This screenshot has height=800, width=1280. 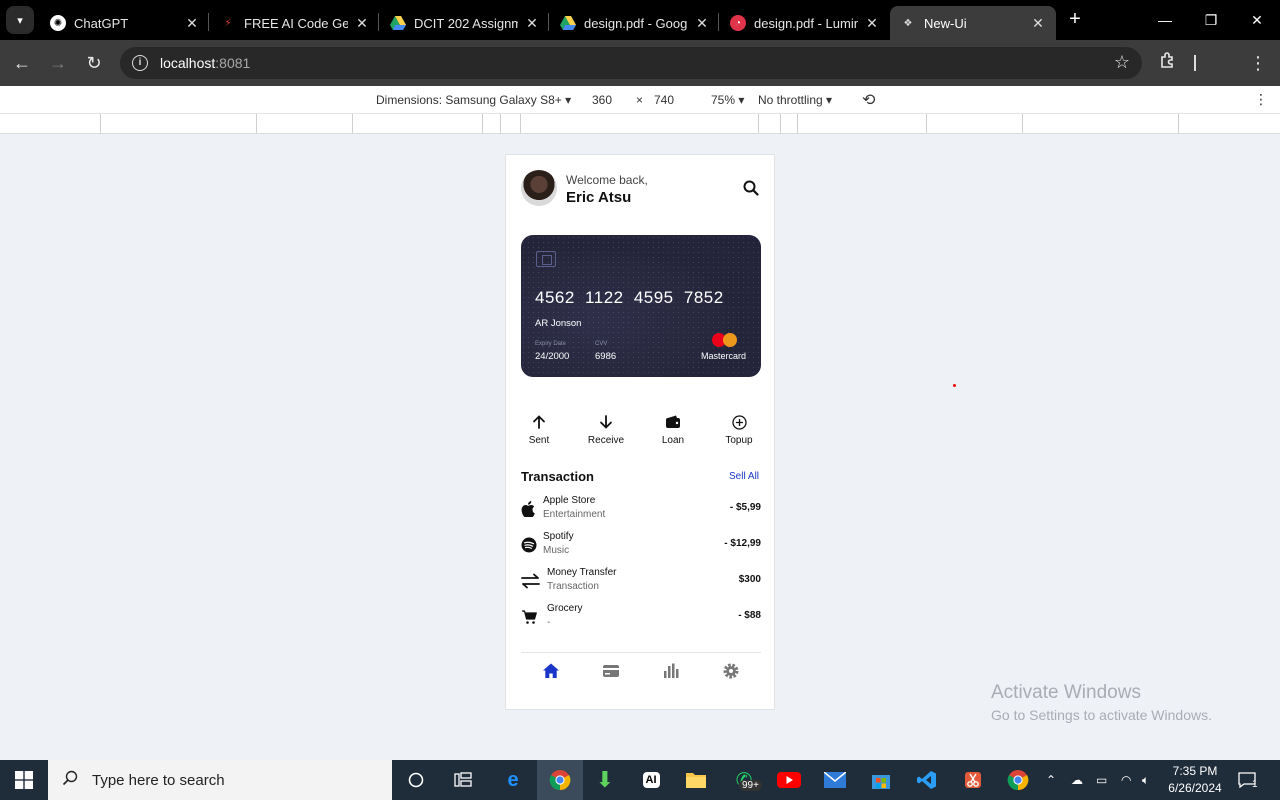 What do you see at coordinates (749, 615) in the screenshot?
I see `transaction-amount: - $88` at bounding box center [749, 615].